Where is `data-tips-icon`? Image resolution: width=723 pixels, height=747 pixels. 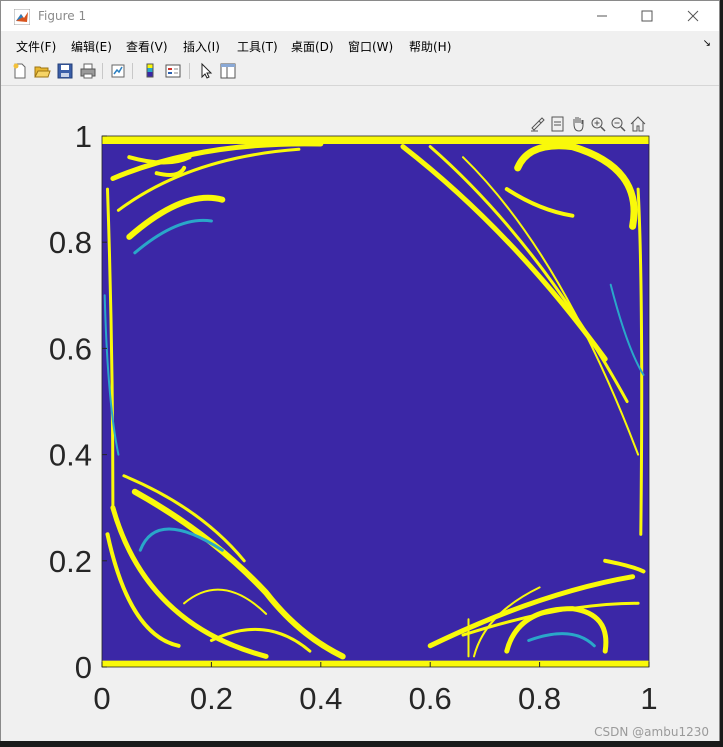
data-tips-icon is located at coordinates (558, 124).